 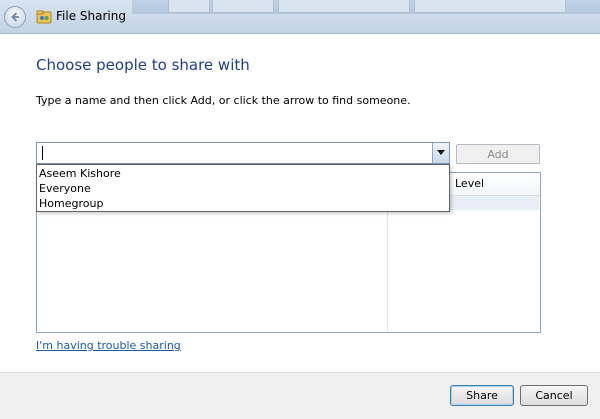 I want to click on title-bar: File Sharing, so click(x=300, y=16).